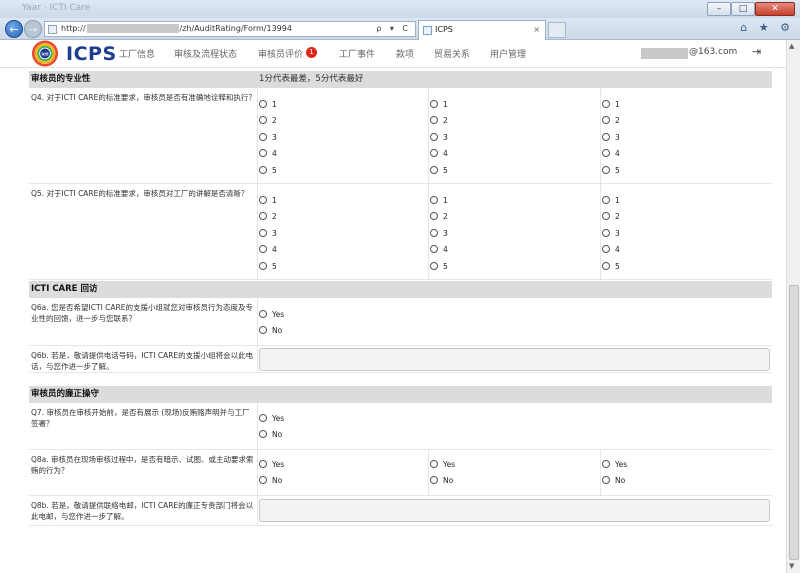  What do you see at coordinates (557, 30) in the screenshot?
I see `new-tab-button` at bounding box center [557, 30].